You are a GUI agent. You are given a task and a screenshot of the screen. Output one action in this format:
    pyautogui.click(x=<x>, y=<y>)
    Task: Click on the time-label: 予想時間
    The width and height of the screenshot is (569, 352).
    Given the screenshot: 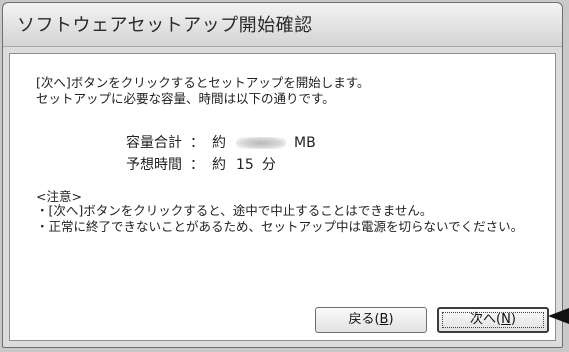 What is the action you would take?
    pyautogui.click(x=154, y=165)
    